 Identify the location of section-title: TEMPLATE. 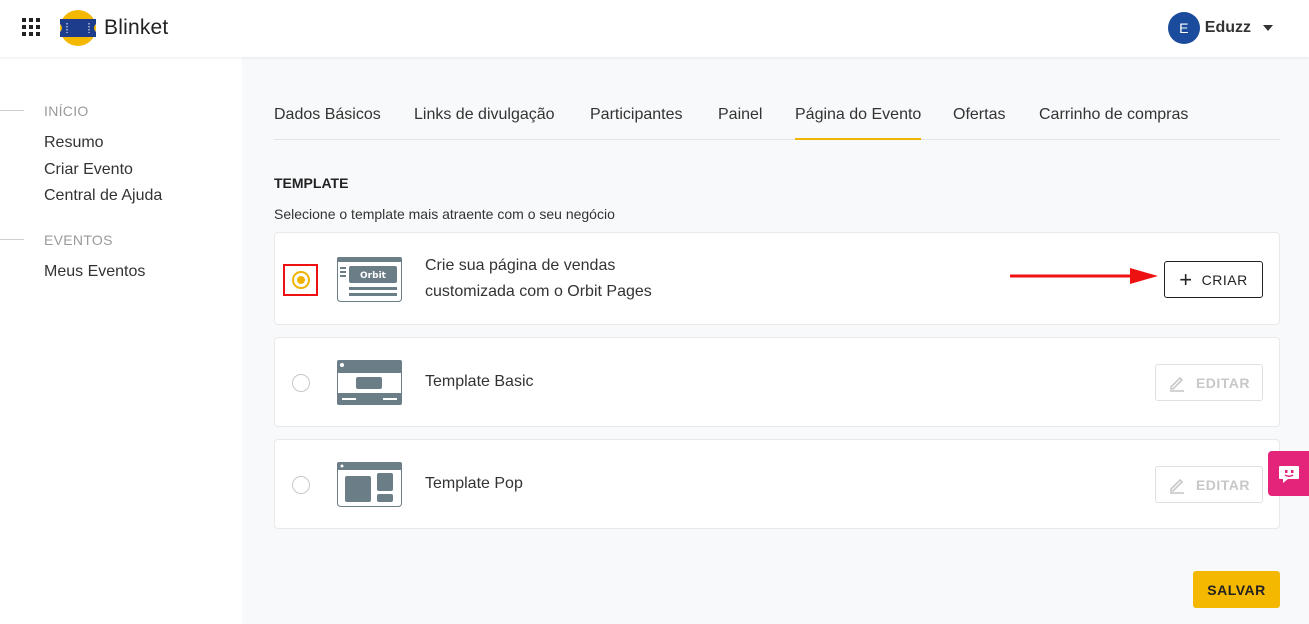
(311, 183).